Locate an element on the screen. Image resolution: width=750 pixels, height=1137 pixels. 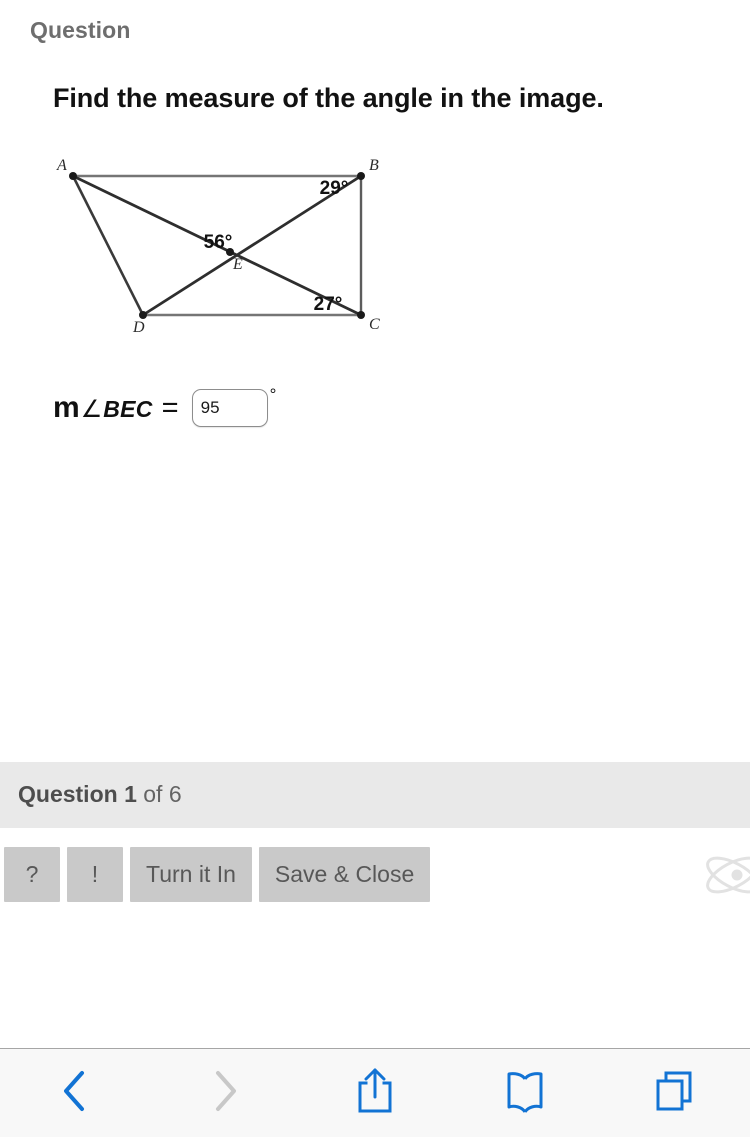
atom-logo-icon is located at coordinates (726, 875).